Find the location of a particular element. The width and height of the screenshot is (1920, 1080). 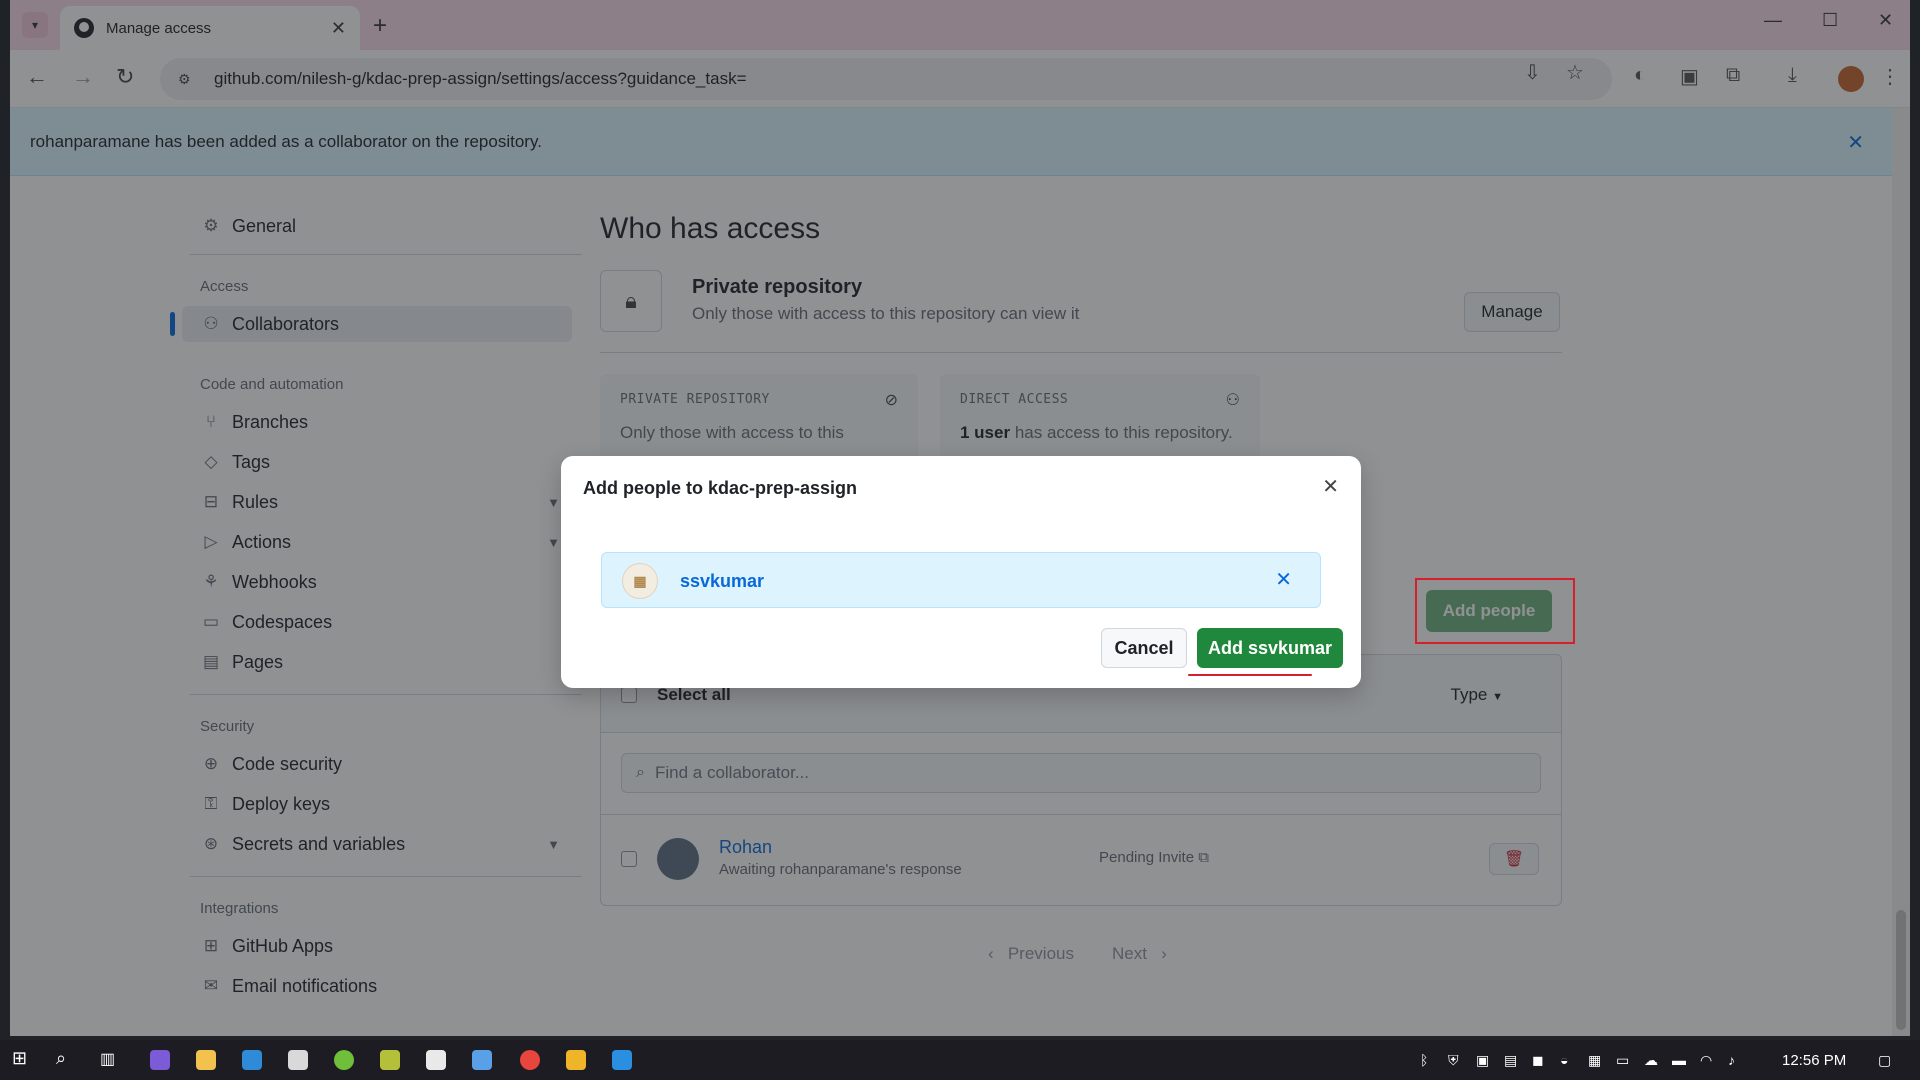

chrome-icon is located at coordinates (530, 1060).